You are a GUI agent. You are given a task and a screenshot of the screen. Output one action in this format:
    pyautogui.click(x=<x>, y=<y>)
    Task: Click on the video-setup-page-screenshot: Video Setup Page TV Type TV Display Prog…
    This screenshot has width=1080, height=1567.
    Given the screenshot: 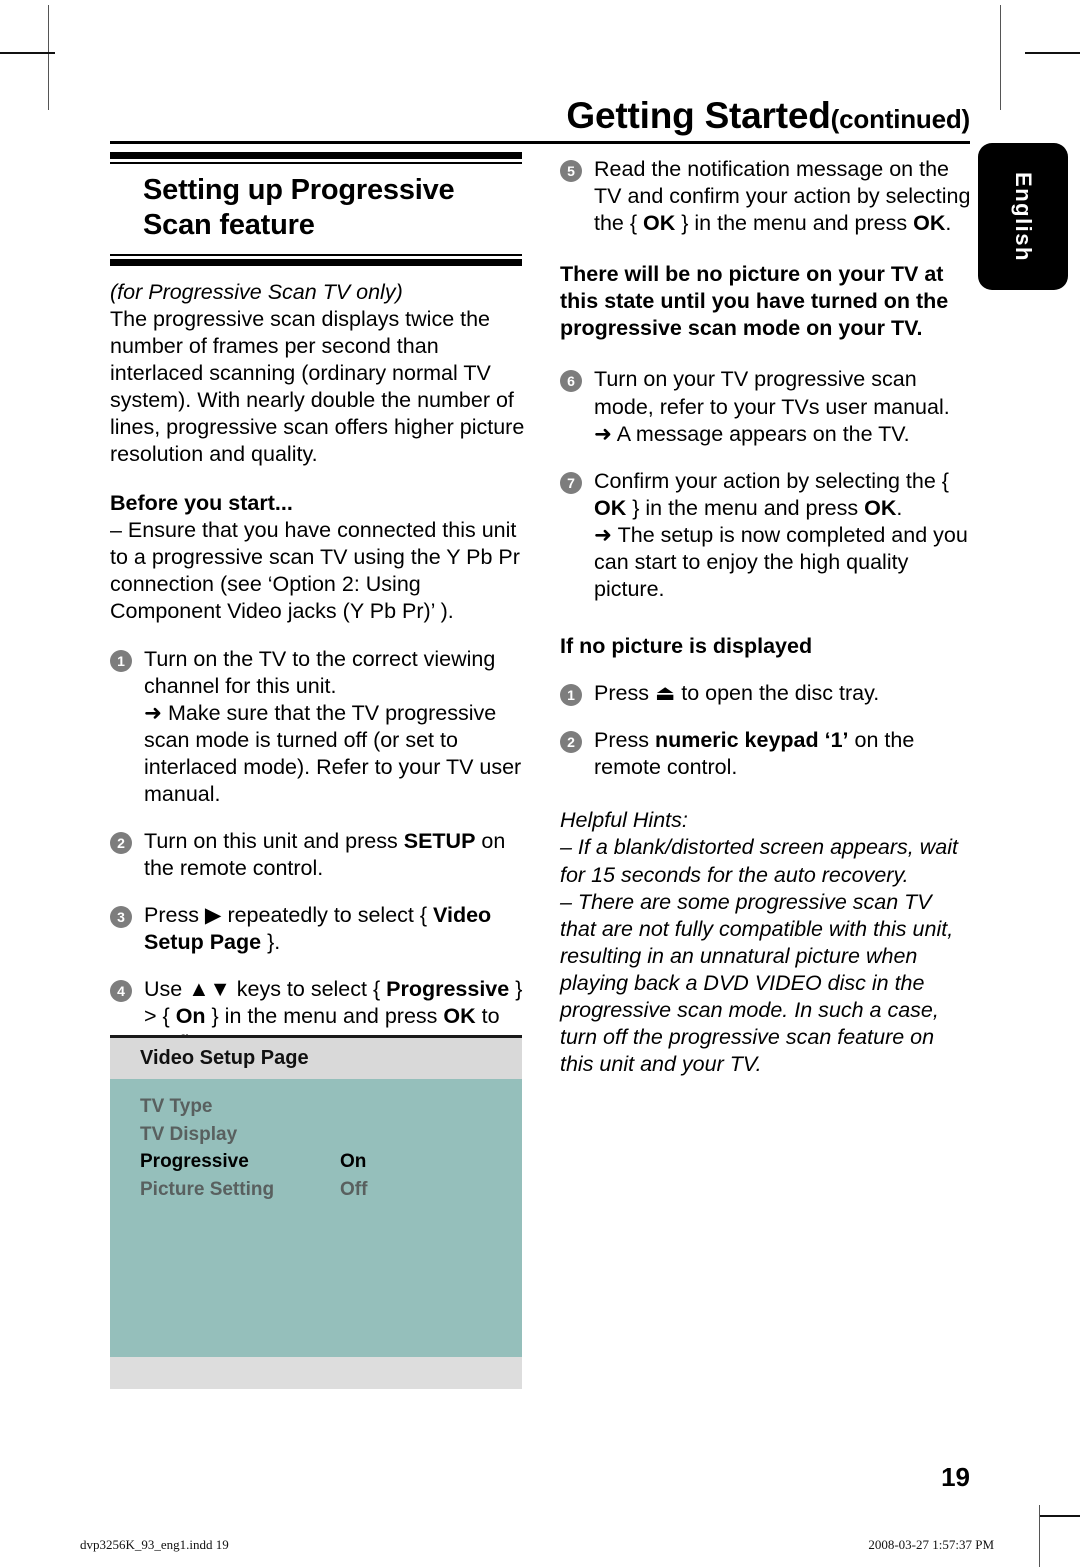 What is the action you would take?
    pyautogui.click(x=316, y=1212)
    